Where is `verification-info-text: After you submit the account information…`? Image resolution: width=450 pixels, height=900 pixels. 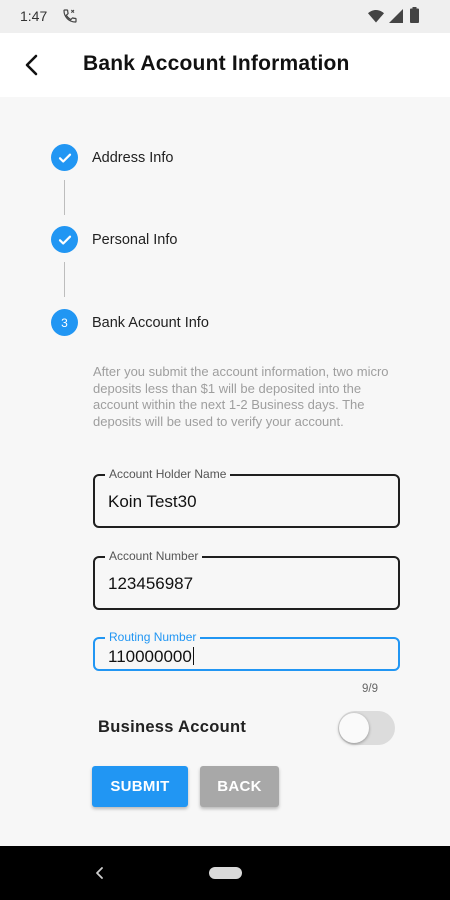
verification-info-text: After you submit the account information… is located at coordinates (241, 396).